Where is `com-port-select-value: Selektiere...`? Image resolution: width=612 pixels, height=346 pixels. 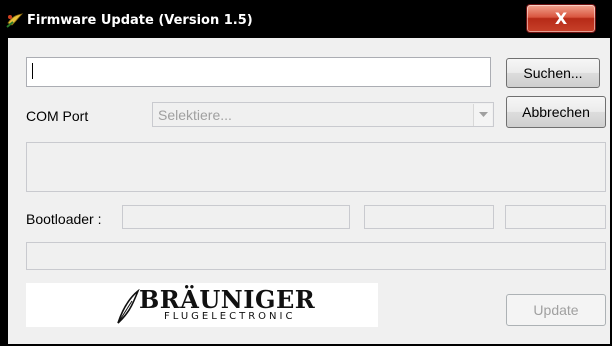 com-port-select-value: Selektiere... is located at coordinates (195, 115).